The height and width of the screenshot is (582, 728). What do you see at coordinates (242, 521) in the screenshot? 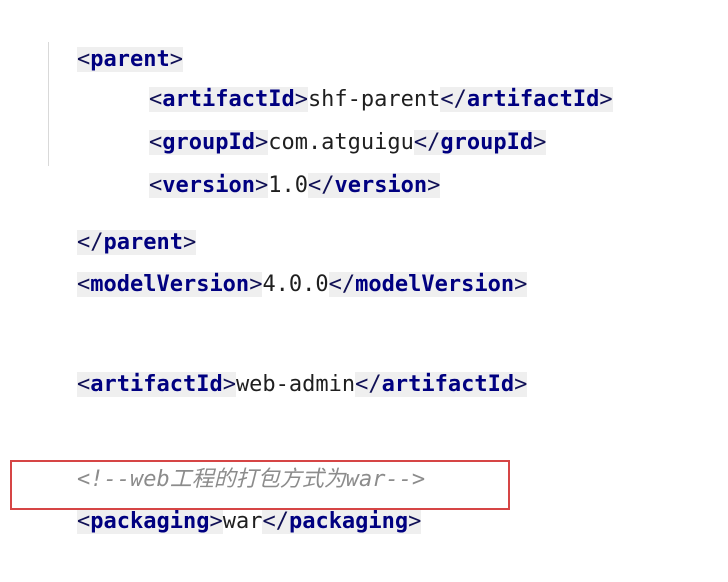
I see `packaging-value: war` at bounding box center [242, 521].